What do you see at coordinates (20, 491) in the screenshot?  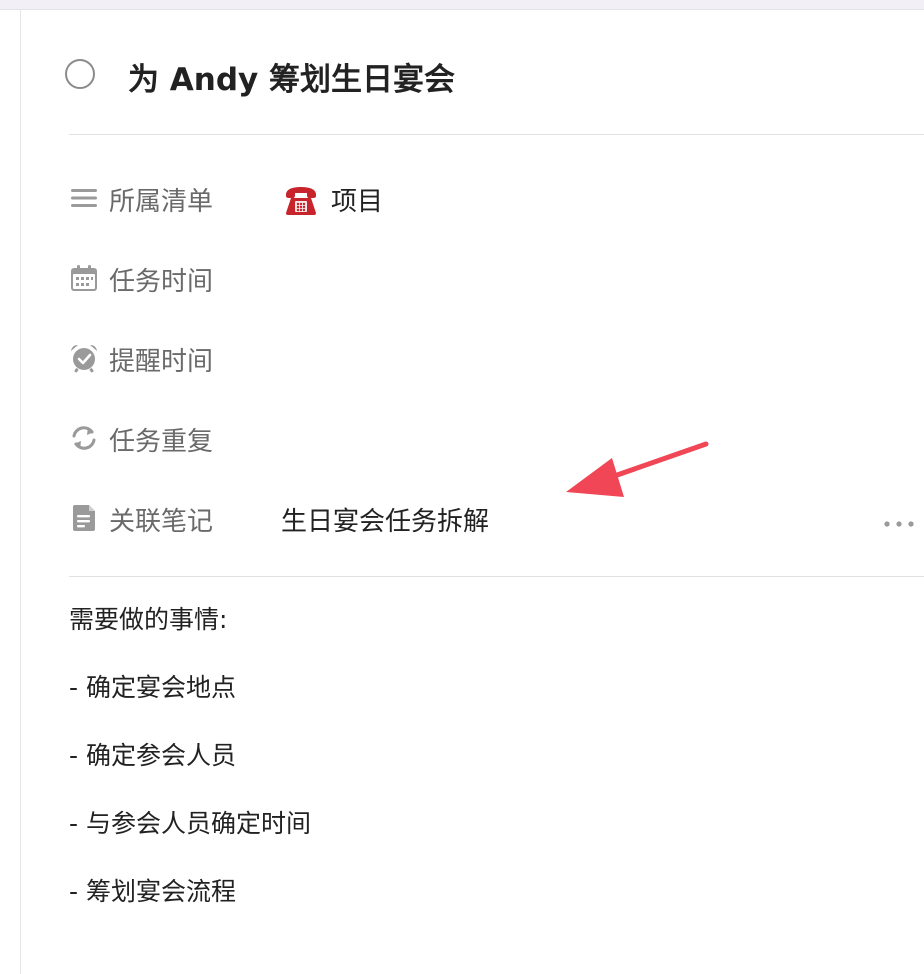 I see `left-border` at bounding box center [20, 491].